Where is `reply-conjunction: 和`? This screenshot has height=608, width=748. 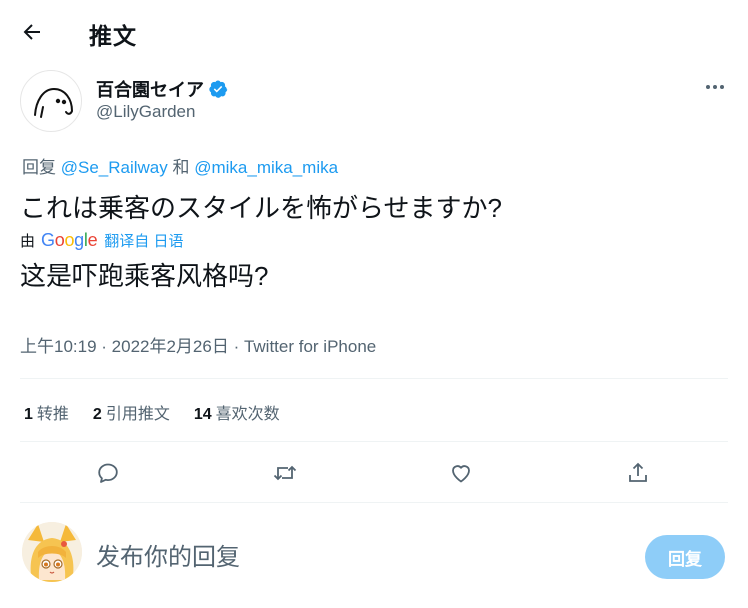
reply-conjunction: 和 is located at coordinates (181, 167).